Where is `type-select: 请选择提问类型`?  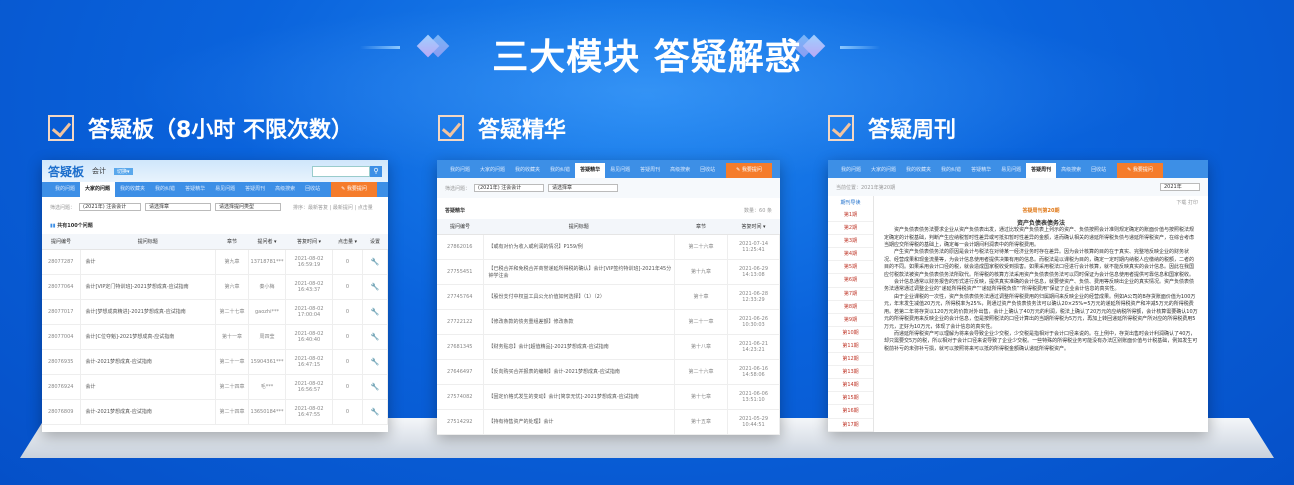 type-select: 请选择提问类型 is located at coordinates (248, 207).